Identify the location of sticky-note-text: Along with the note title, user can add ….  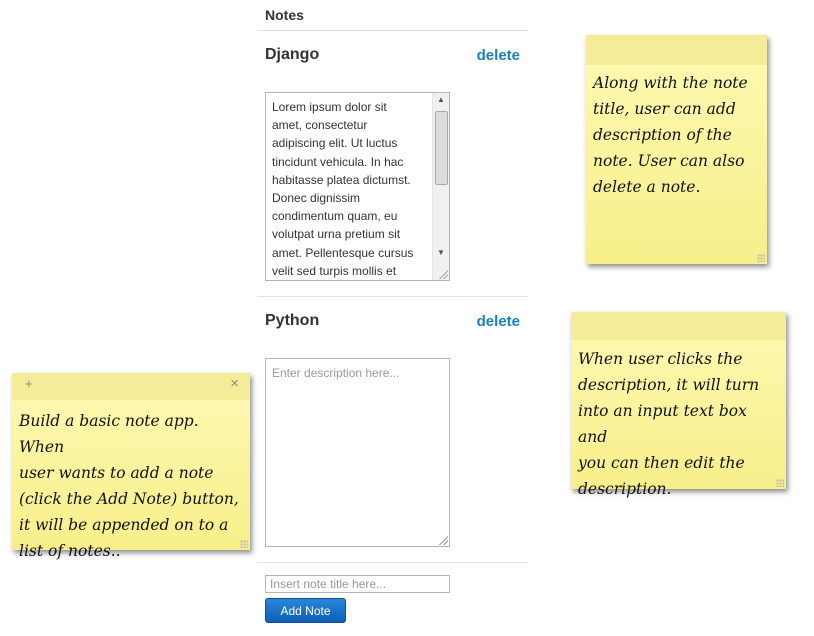
(670, 135).